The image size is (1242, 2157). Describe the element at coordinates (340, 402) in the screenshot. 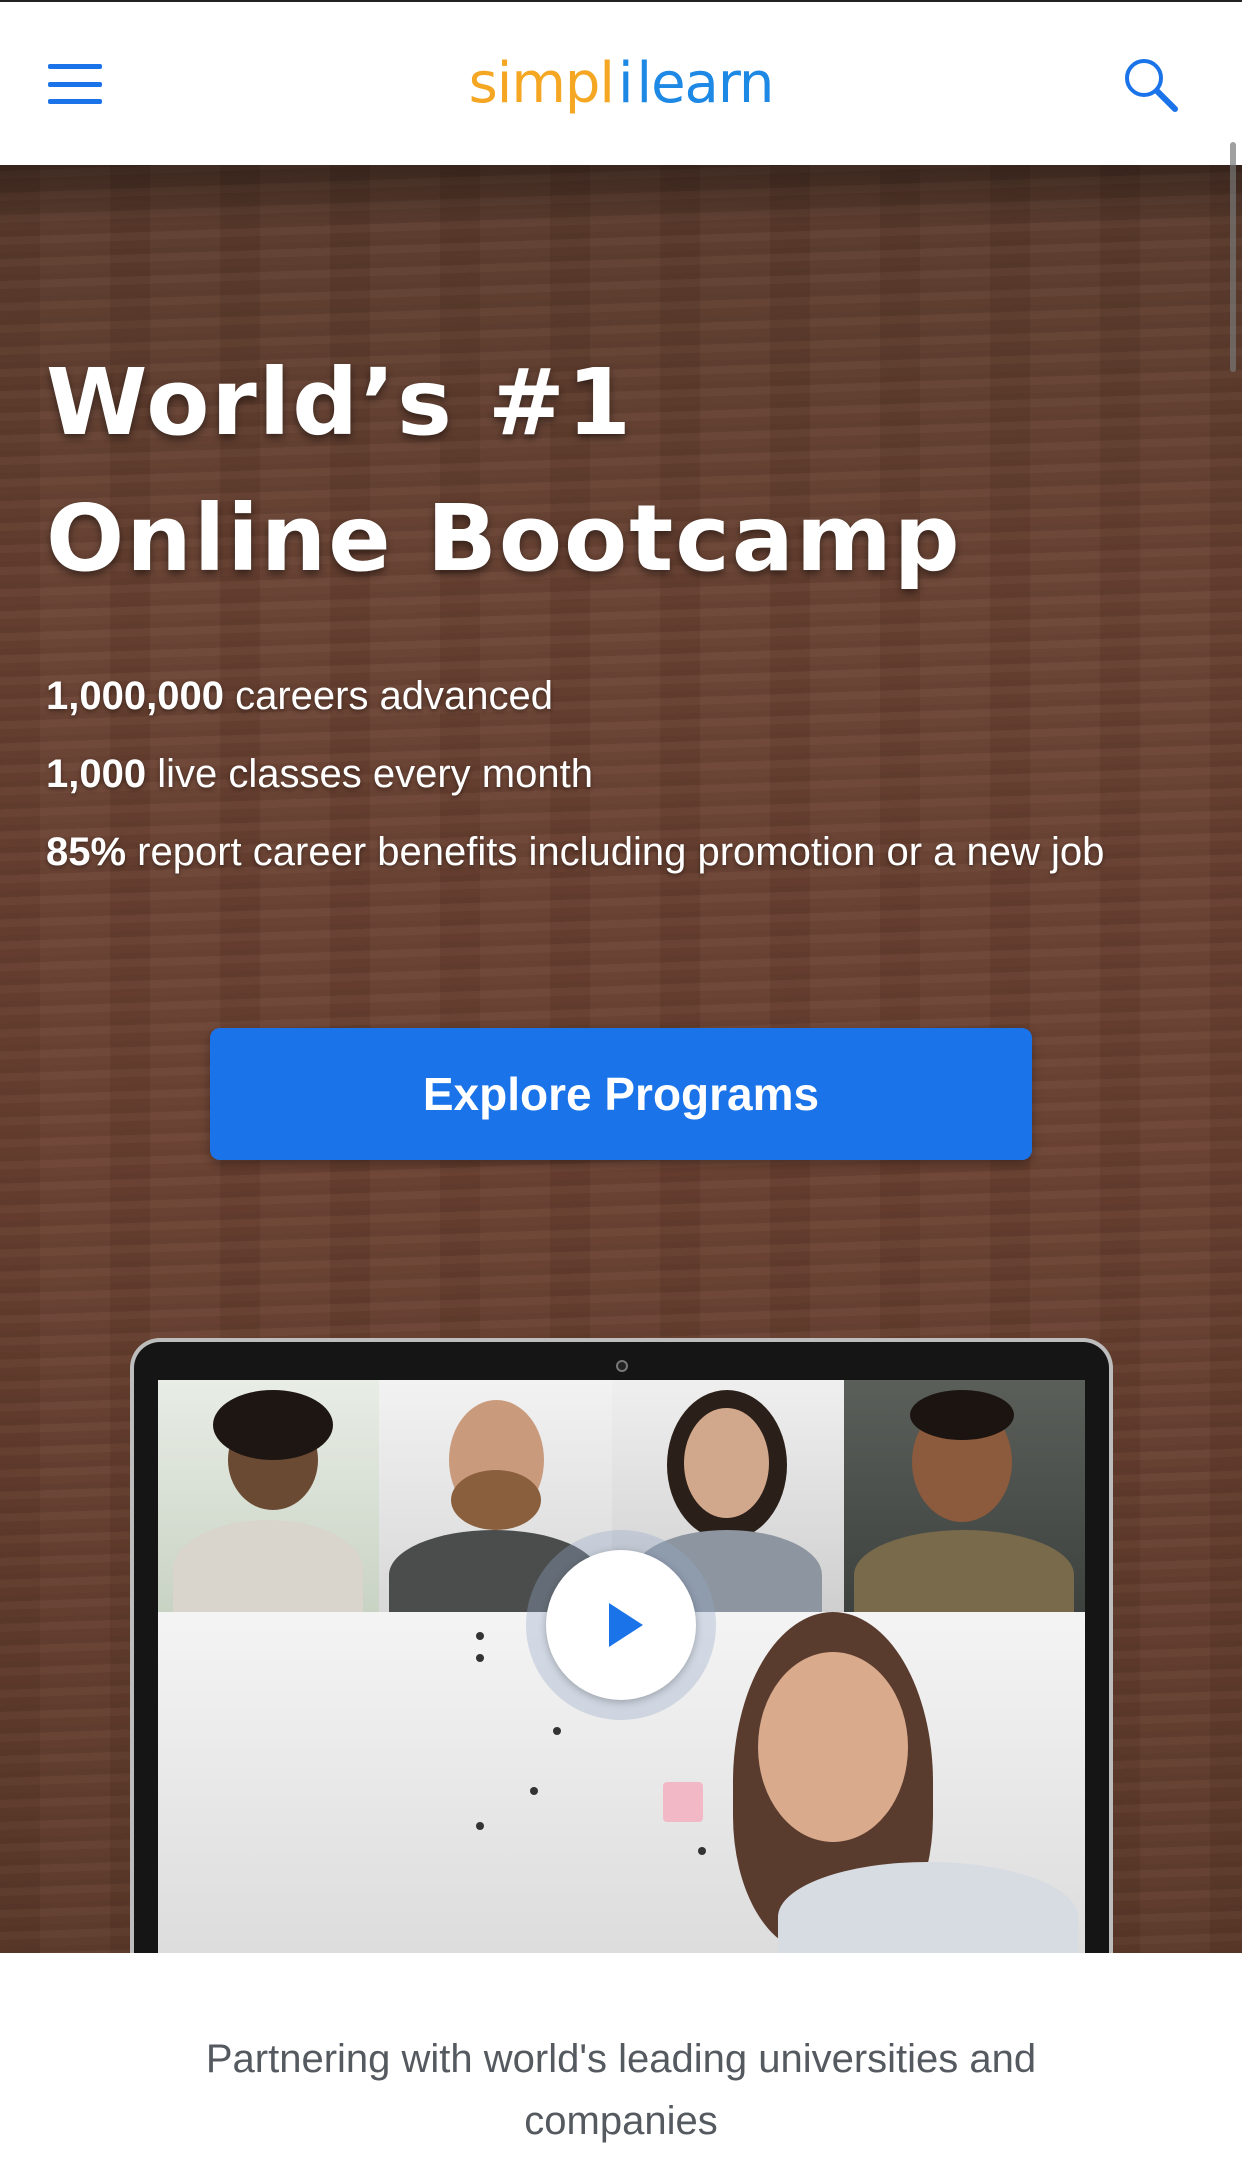

I see `hero-title-line-1: World’s #1` at that location.